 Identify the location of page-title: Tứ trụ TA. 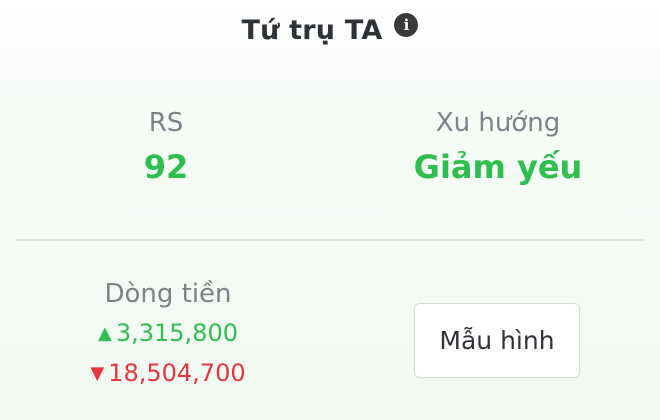
(312, 30).